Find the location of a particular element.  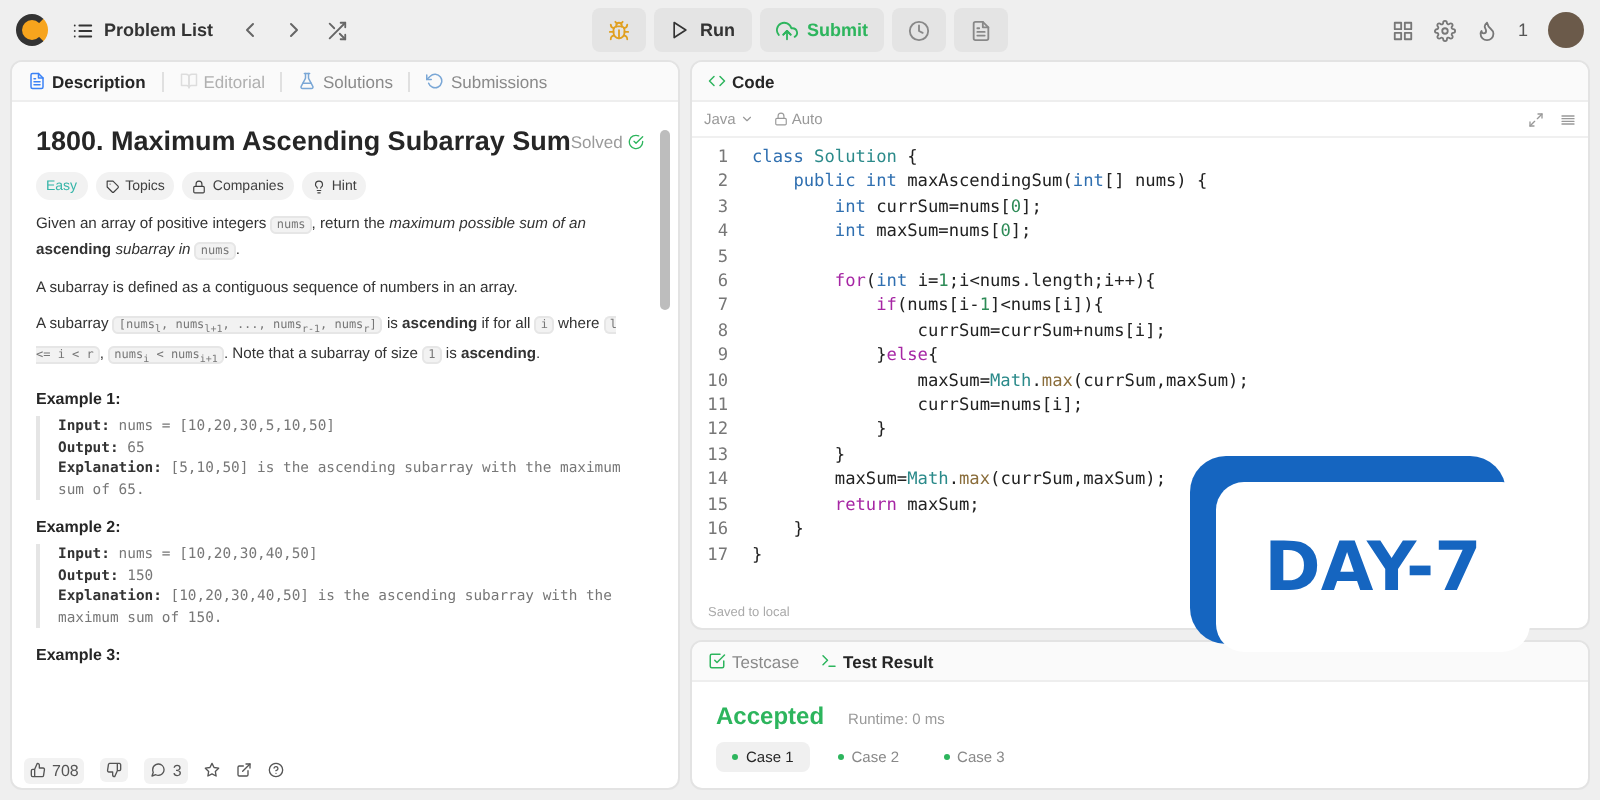

solved-status: Solved is located at coordinates (607, 141).